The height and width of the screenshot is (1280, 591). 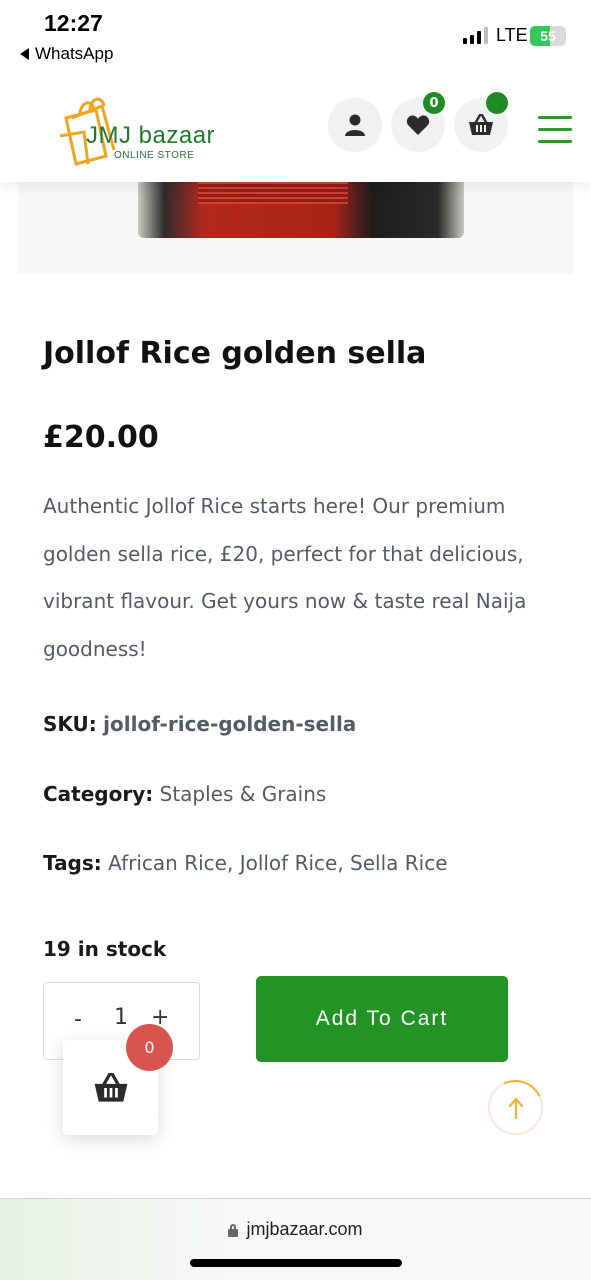 I want to click on wishlist-button: 0, so click(x=418, y=122).